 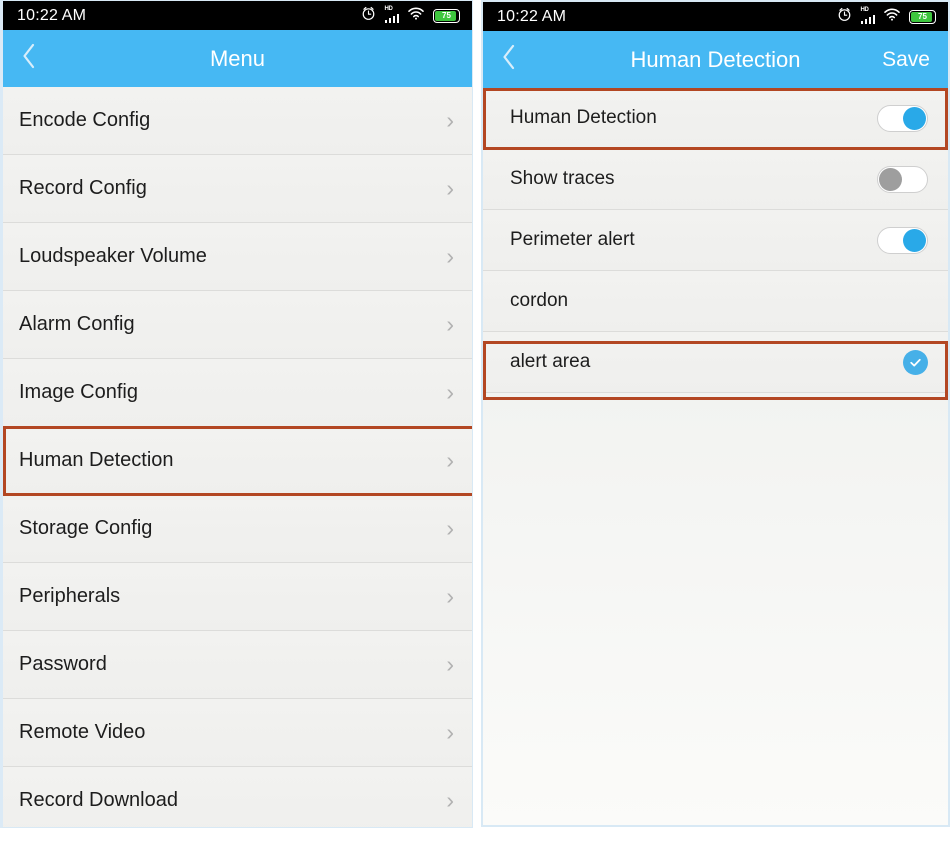 What do you see at coordinates (237, 461) in the screenshot?
I see `menu-item-human-detection: Human Detection ›` at bounding box center [237, 461].